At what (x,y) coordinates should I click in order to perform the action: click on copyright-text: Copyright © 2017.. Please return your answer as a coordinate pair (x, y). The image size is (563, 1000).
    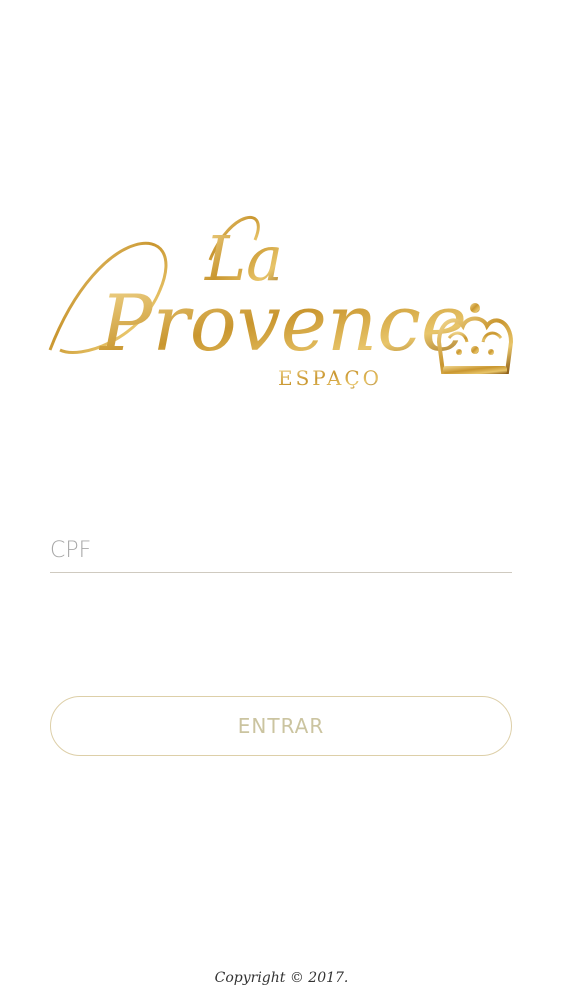
    Looking at the image, I should click on (281, 978).